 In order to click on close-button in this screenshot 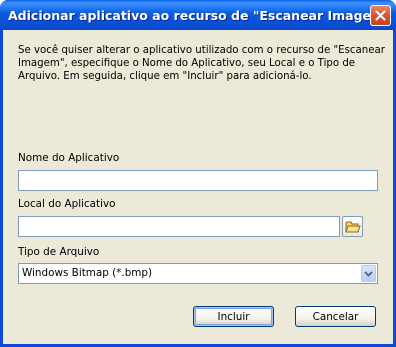, I will do `click(380, 15)`.